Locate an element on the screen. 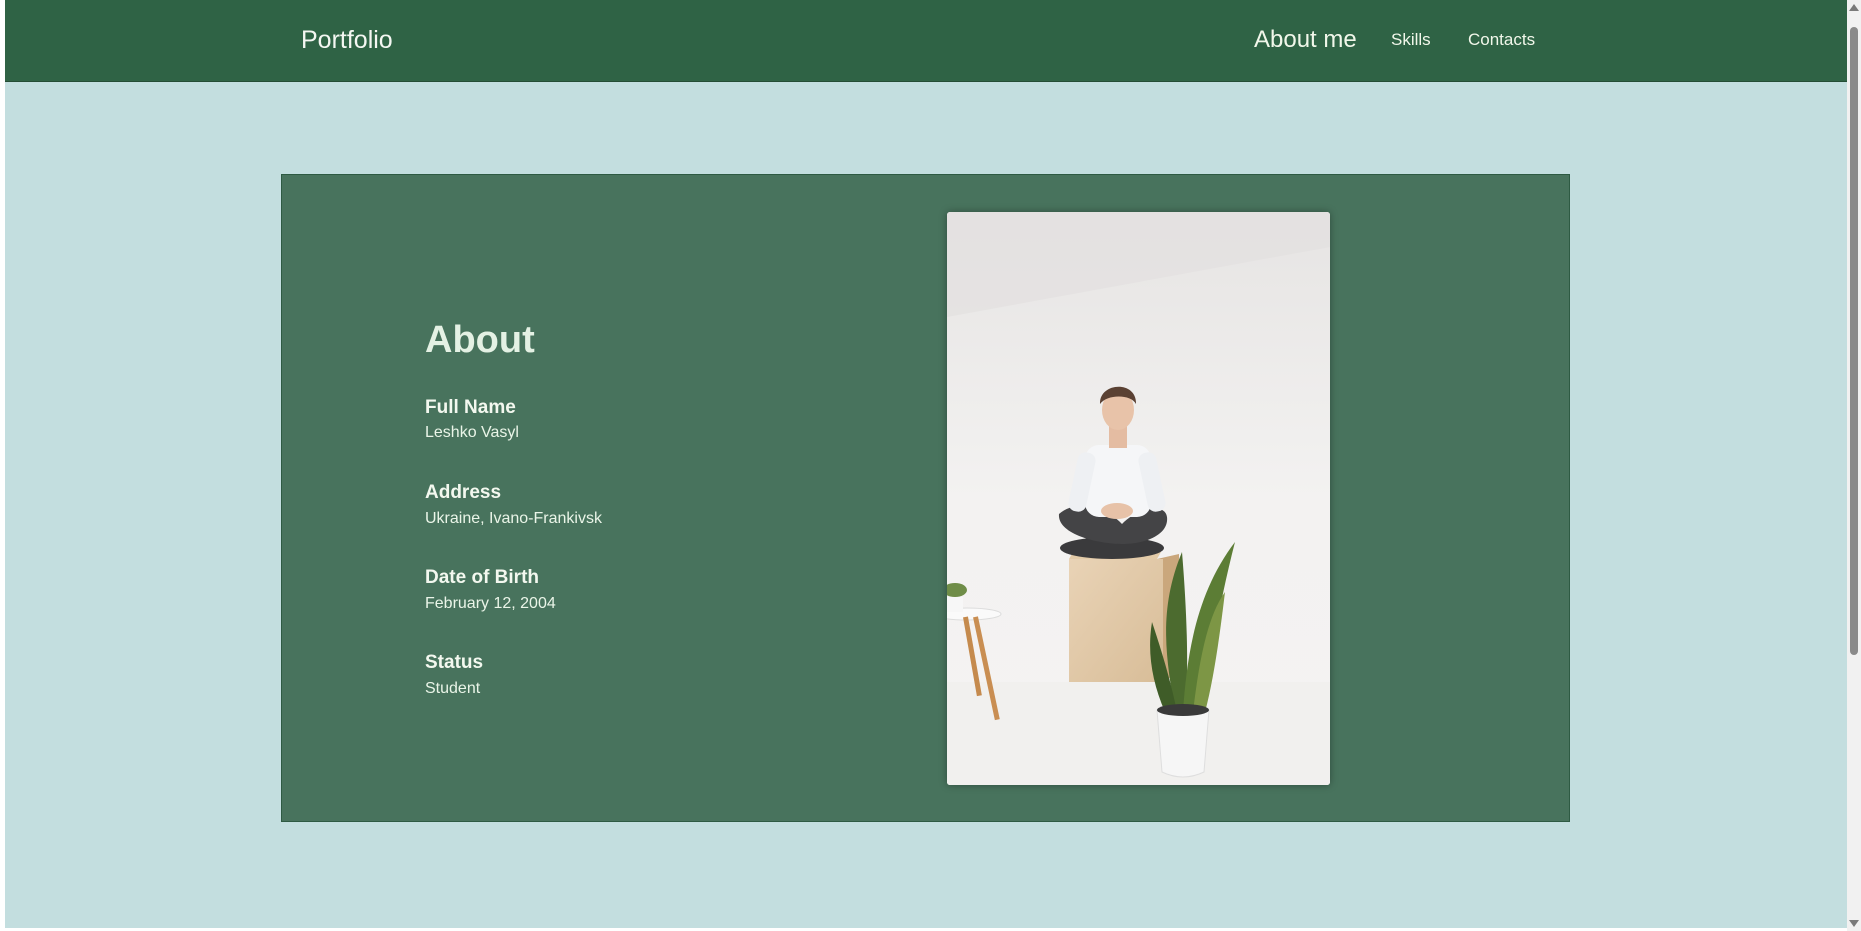  scroll-down-arrow-icon is located at coordinates (1854, 923).